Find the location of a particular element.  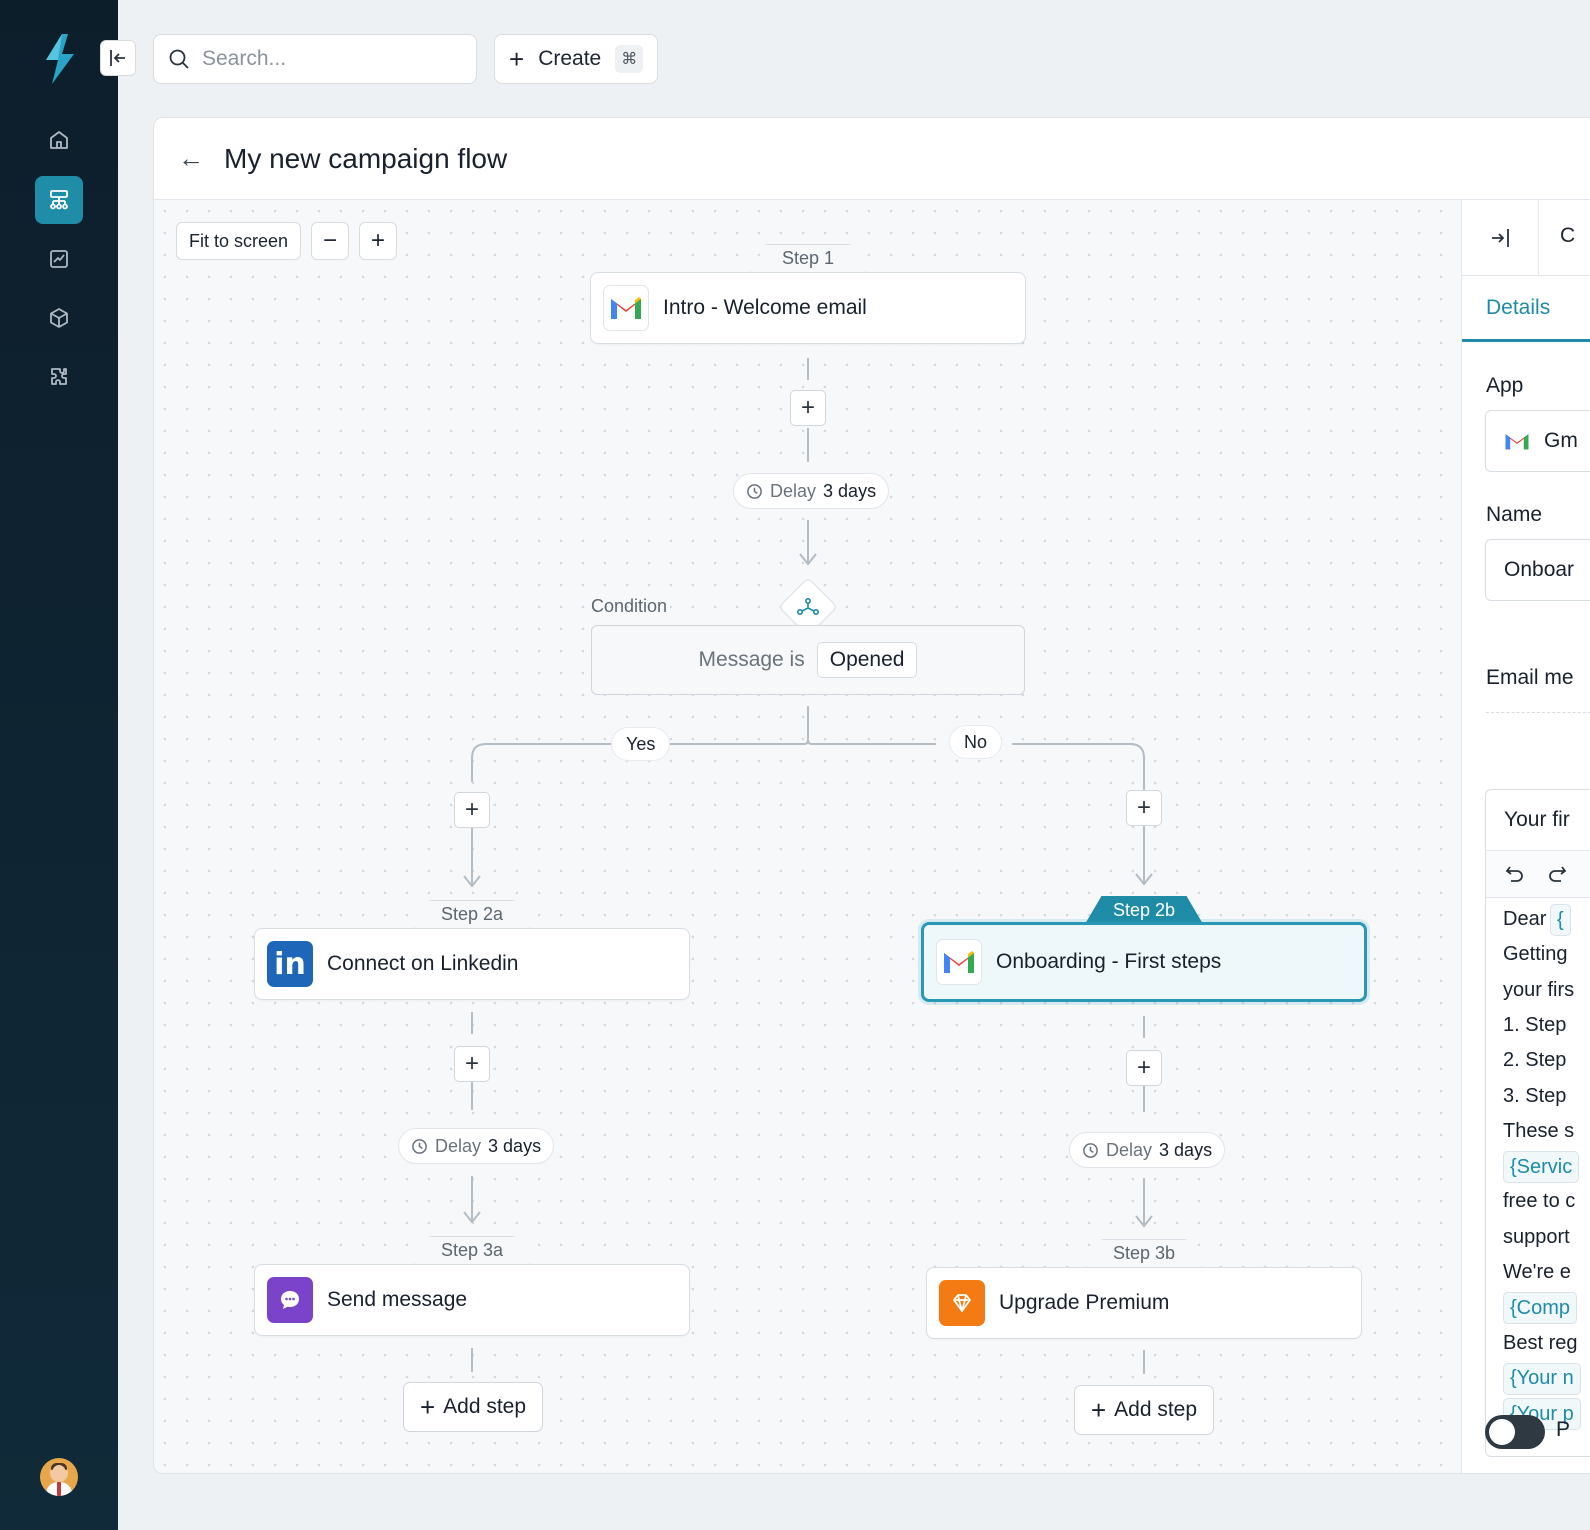

collapse-sidebar-button is located at coordinates (118, 58).